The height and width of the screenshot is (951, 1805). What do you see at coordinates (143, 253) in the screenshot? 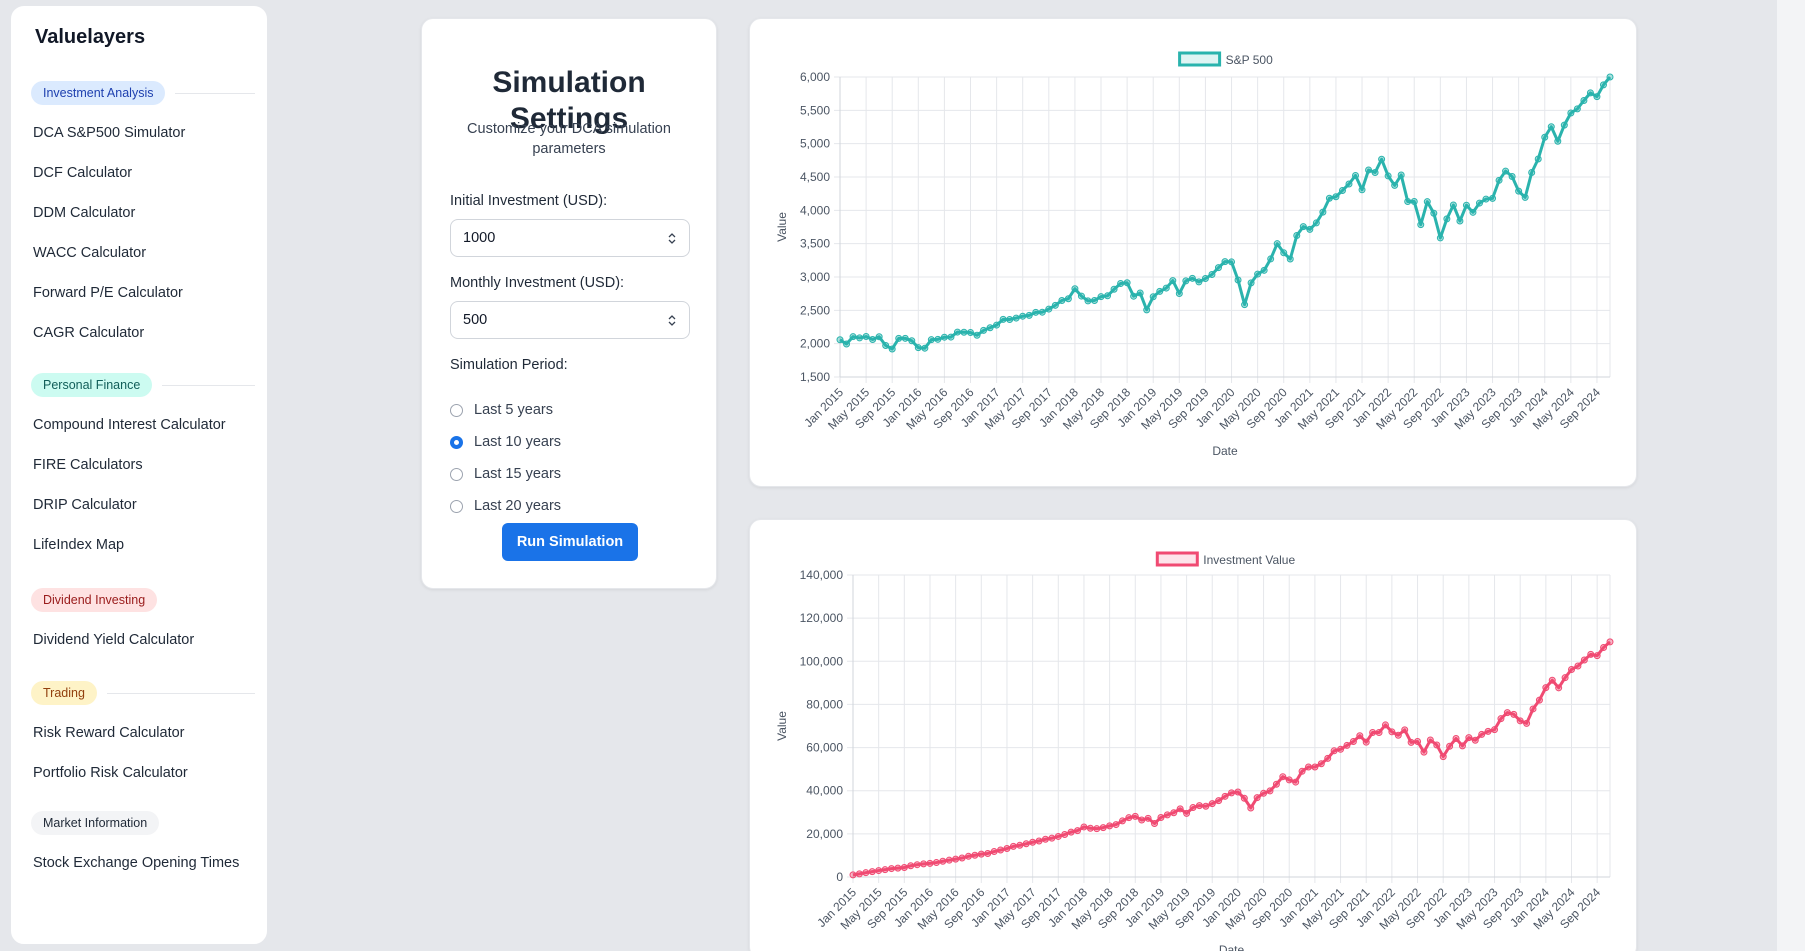
I see `sidebar-item-wacc-calculator: WACC Calculator` at bounding box center [143, 253].